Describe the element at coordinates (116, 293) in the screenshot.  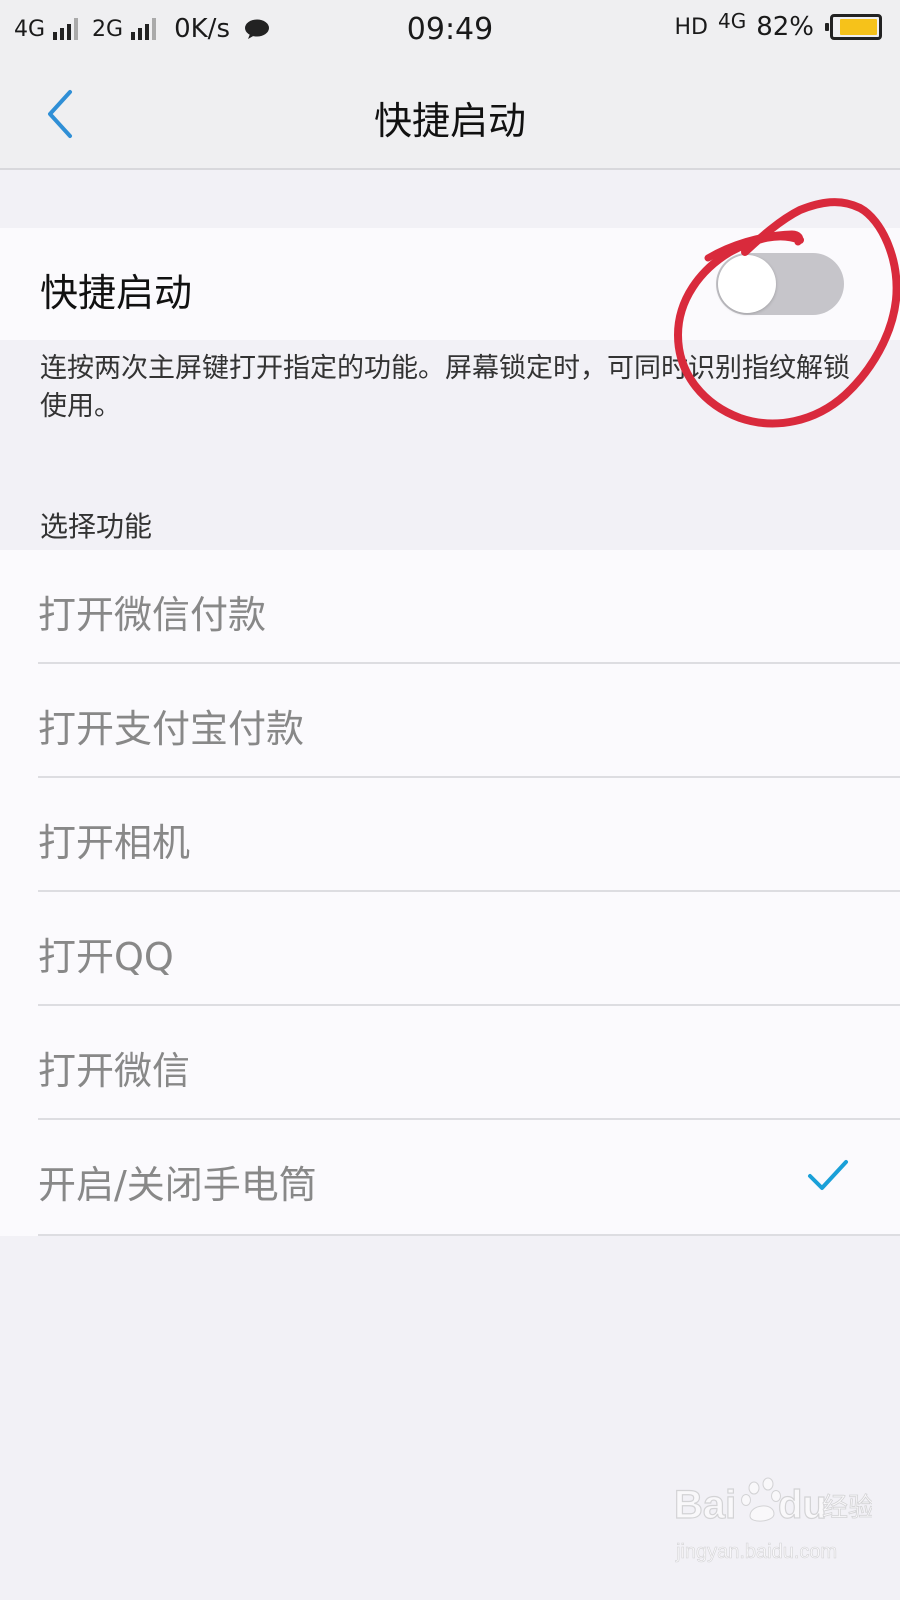
I see `toggle-label: 快捷启动` at that location.